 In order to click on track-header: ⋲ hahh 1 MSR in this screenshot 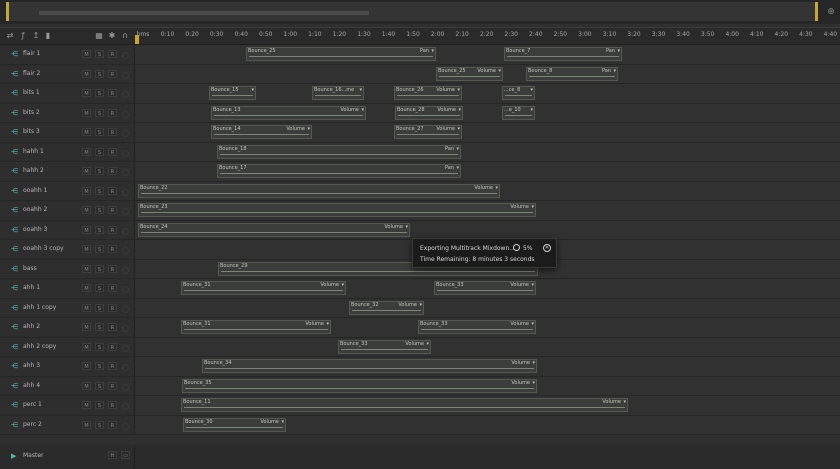, I will do `click(67, 151)`.